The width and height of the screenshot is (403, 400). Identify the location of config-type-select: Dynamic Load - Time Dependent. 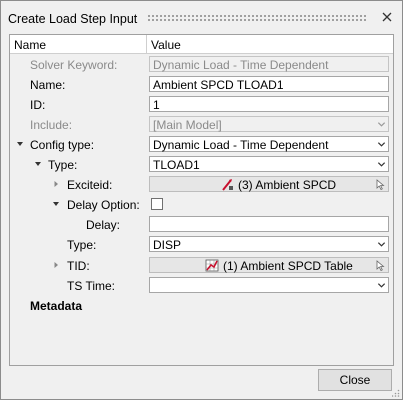
(269, 144).